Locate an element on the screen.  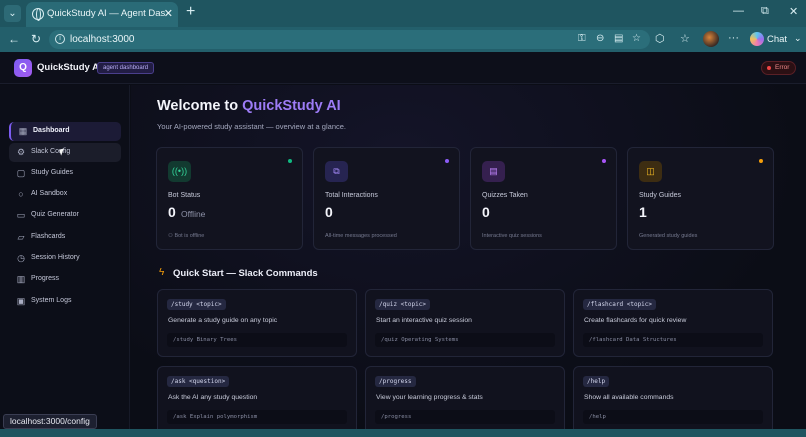
lightning-icon: ϟ is located at coordinates (162, 272).